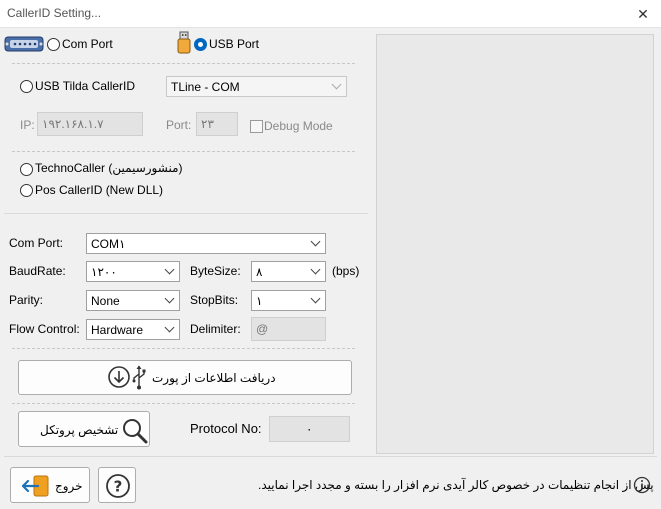  What do you see at coordinates (288, 300) in the screenshot?
I see `stopbits-select: ۱` at bounding box center [288, 300].